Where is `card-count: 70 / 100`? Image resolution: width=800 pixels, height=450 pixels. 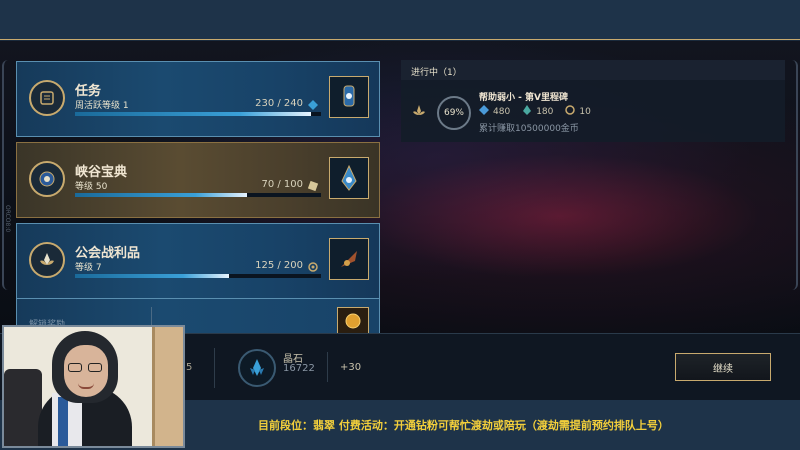
card-count: 70 / 100 is located at coordinates (282, 184).